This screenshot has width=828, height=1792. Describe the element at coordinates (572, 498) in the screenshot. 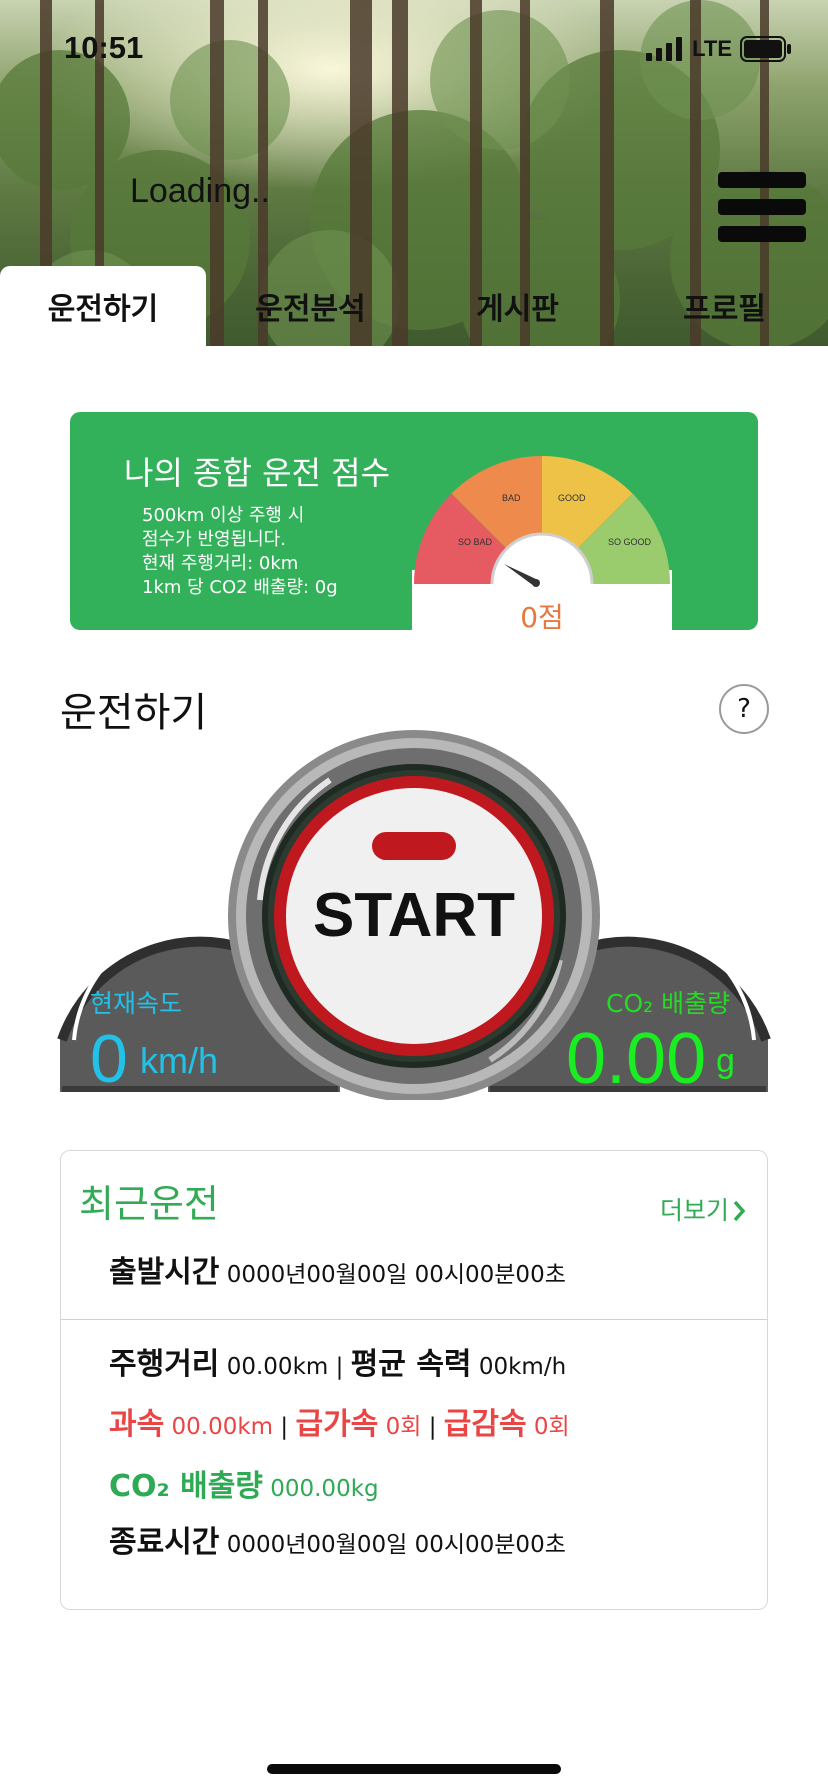

I see `gauge-label-good: GOOD` at that location.